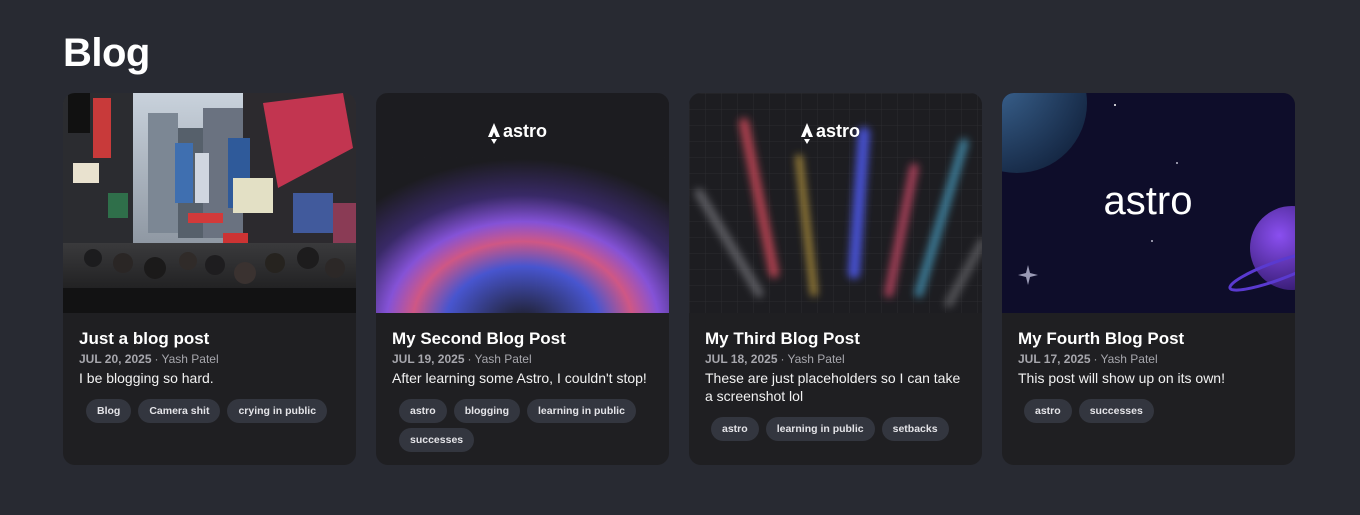 The image size is (1360, 515). I want to click on post-title: My Third Blog Post, so click(835, 339).